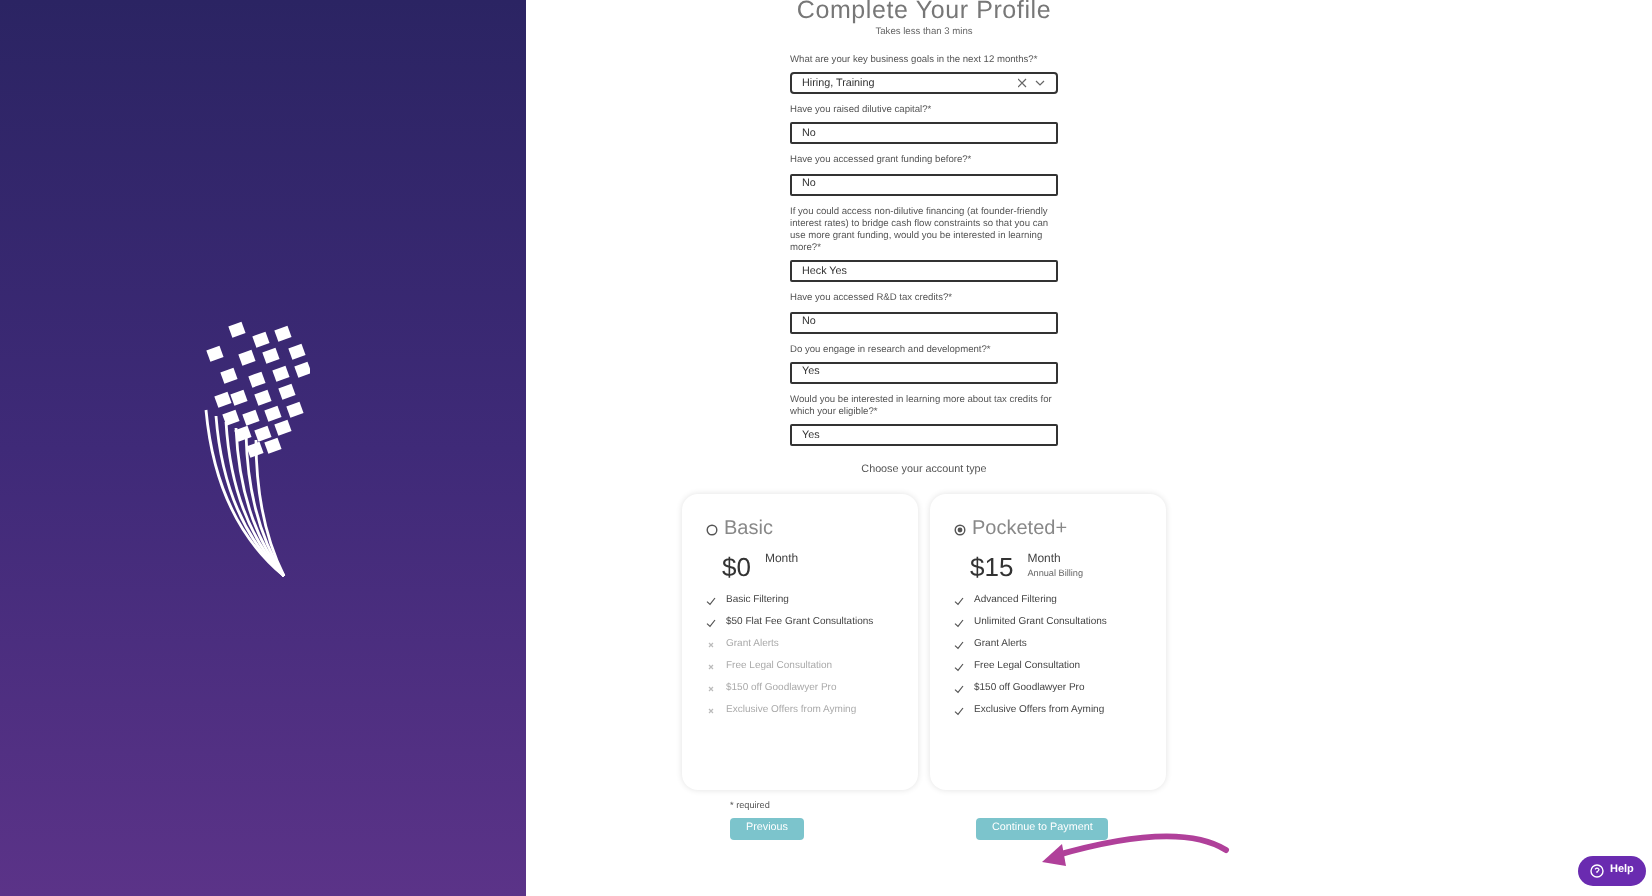 The image size is (1652, 896). What do you see at coordinates (1597, 871) in the screenshot?
I see `help-icon` at bounding box center [1597, 871].